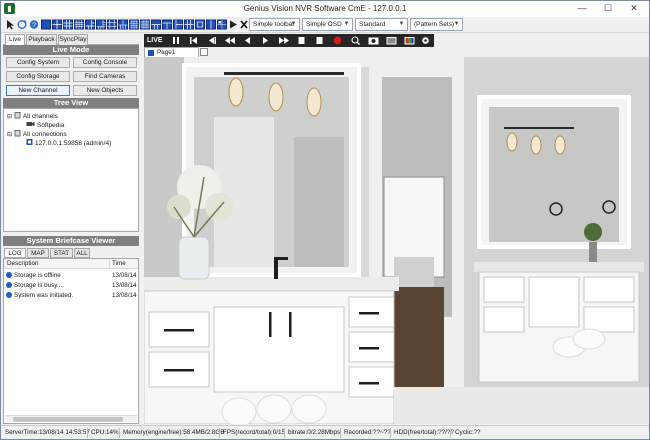 This screenshot has width=650, height=440. What do you see at coordinates (381, 24) in the screenshot?
I see `profile-select: Standard ▼` at bounding box center [381, 24].